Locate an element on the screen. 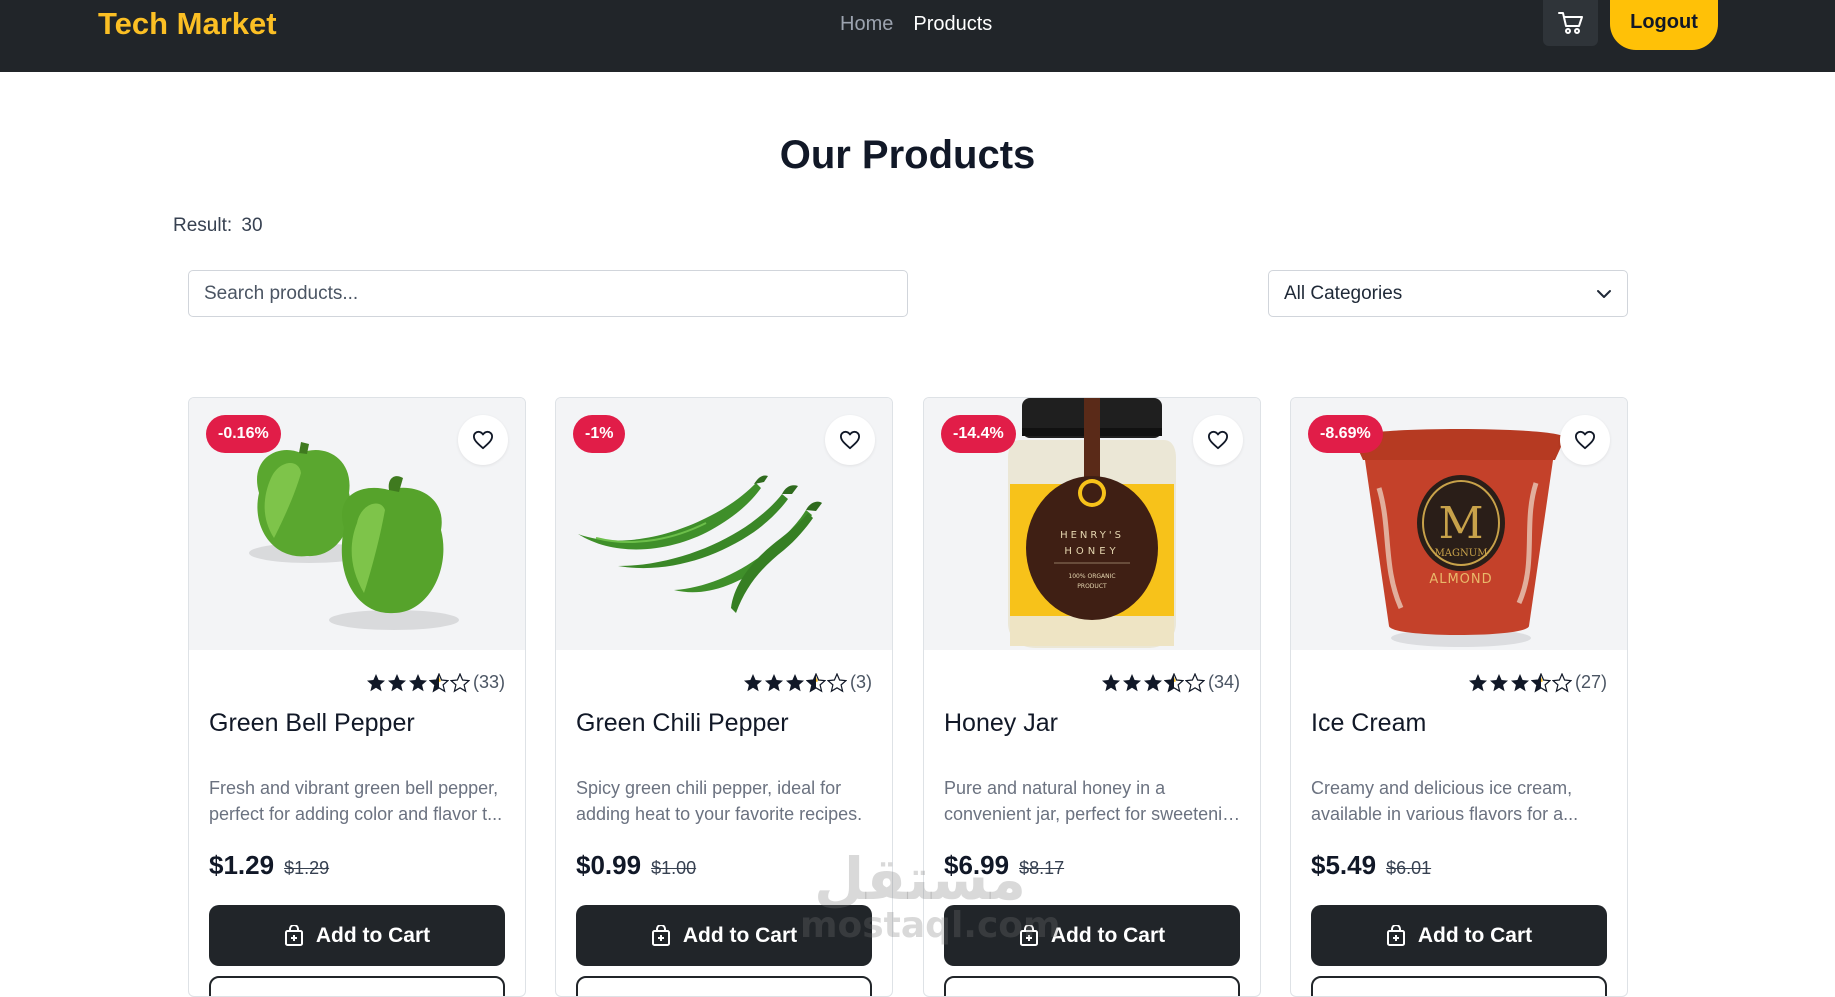  old-price: $1.00 is located at coordinates (674, 868).